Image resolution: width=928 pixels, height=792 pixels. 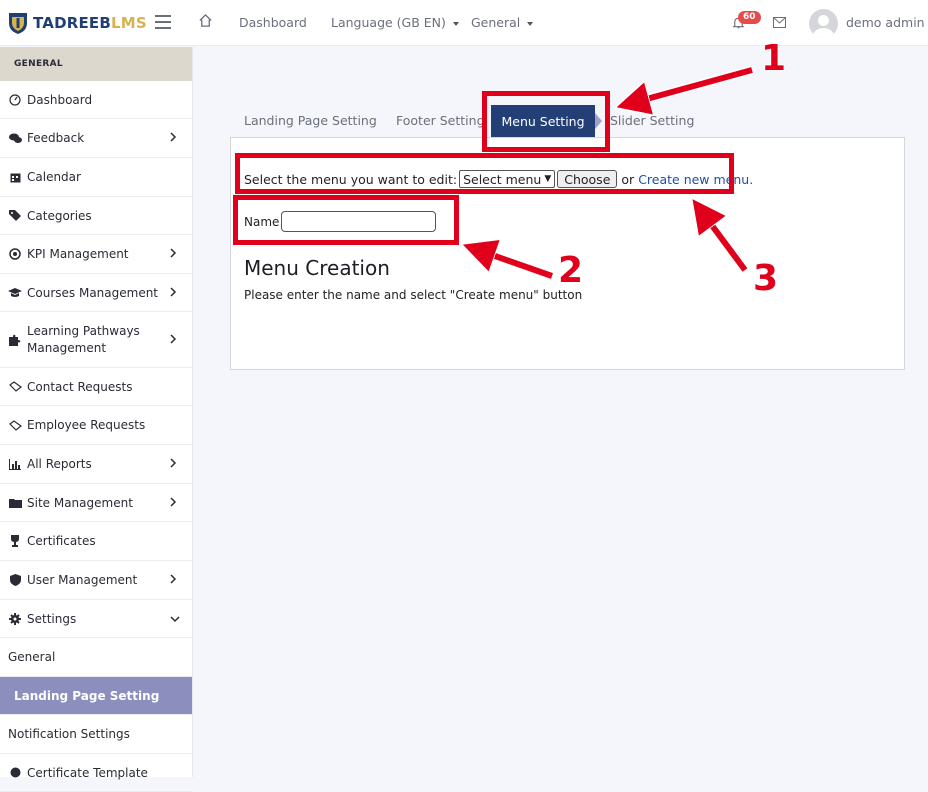 I want to click on annotation-number-3: 3, so click(x=766, y=278).